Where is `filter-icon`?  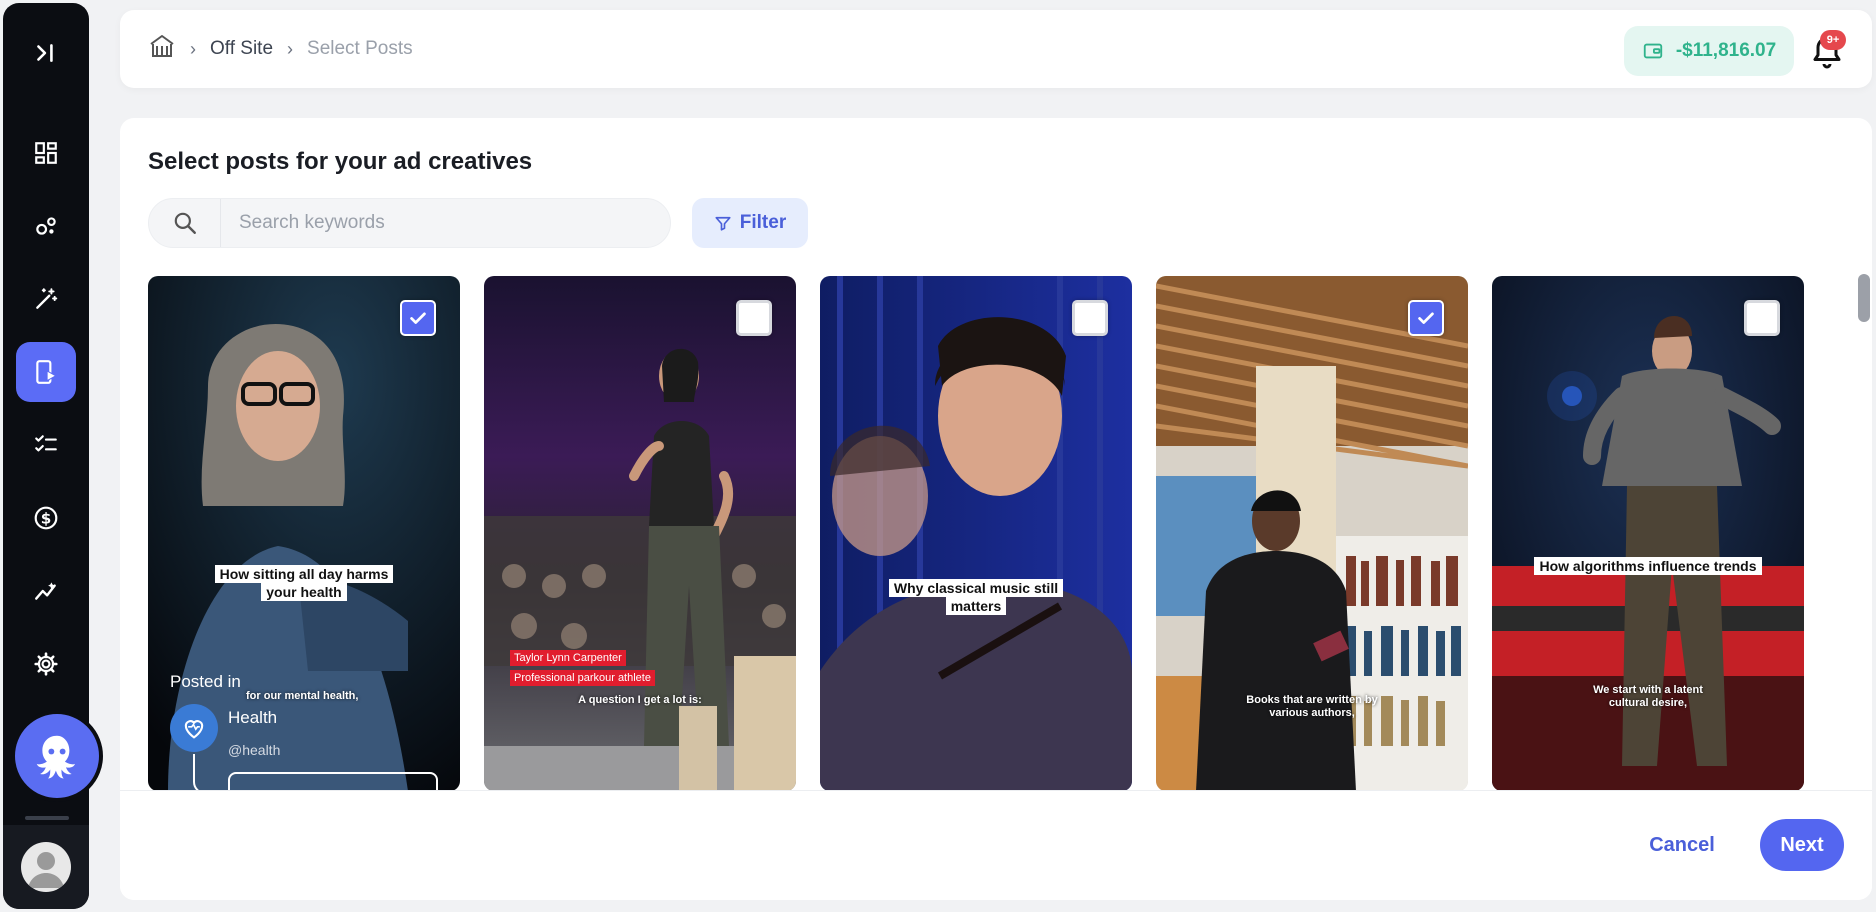
filter-icon is located at coordinates (723, 223).